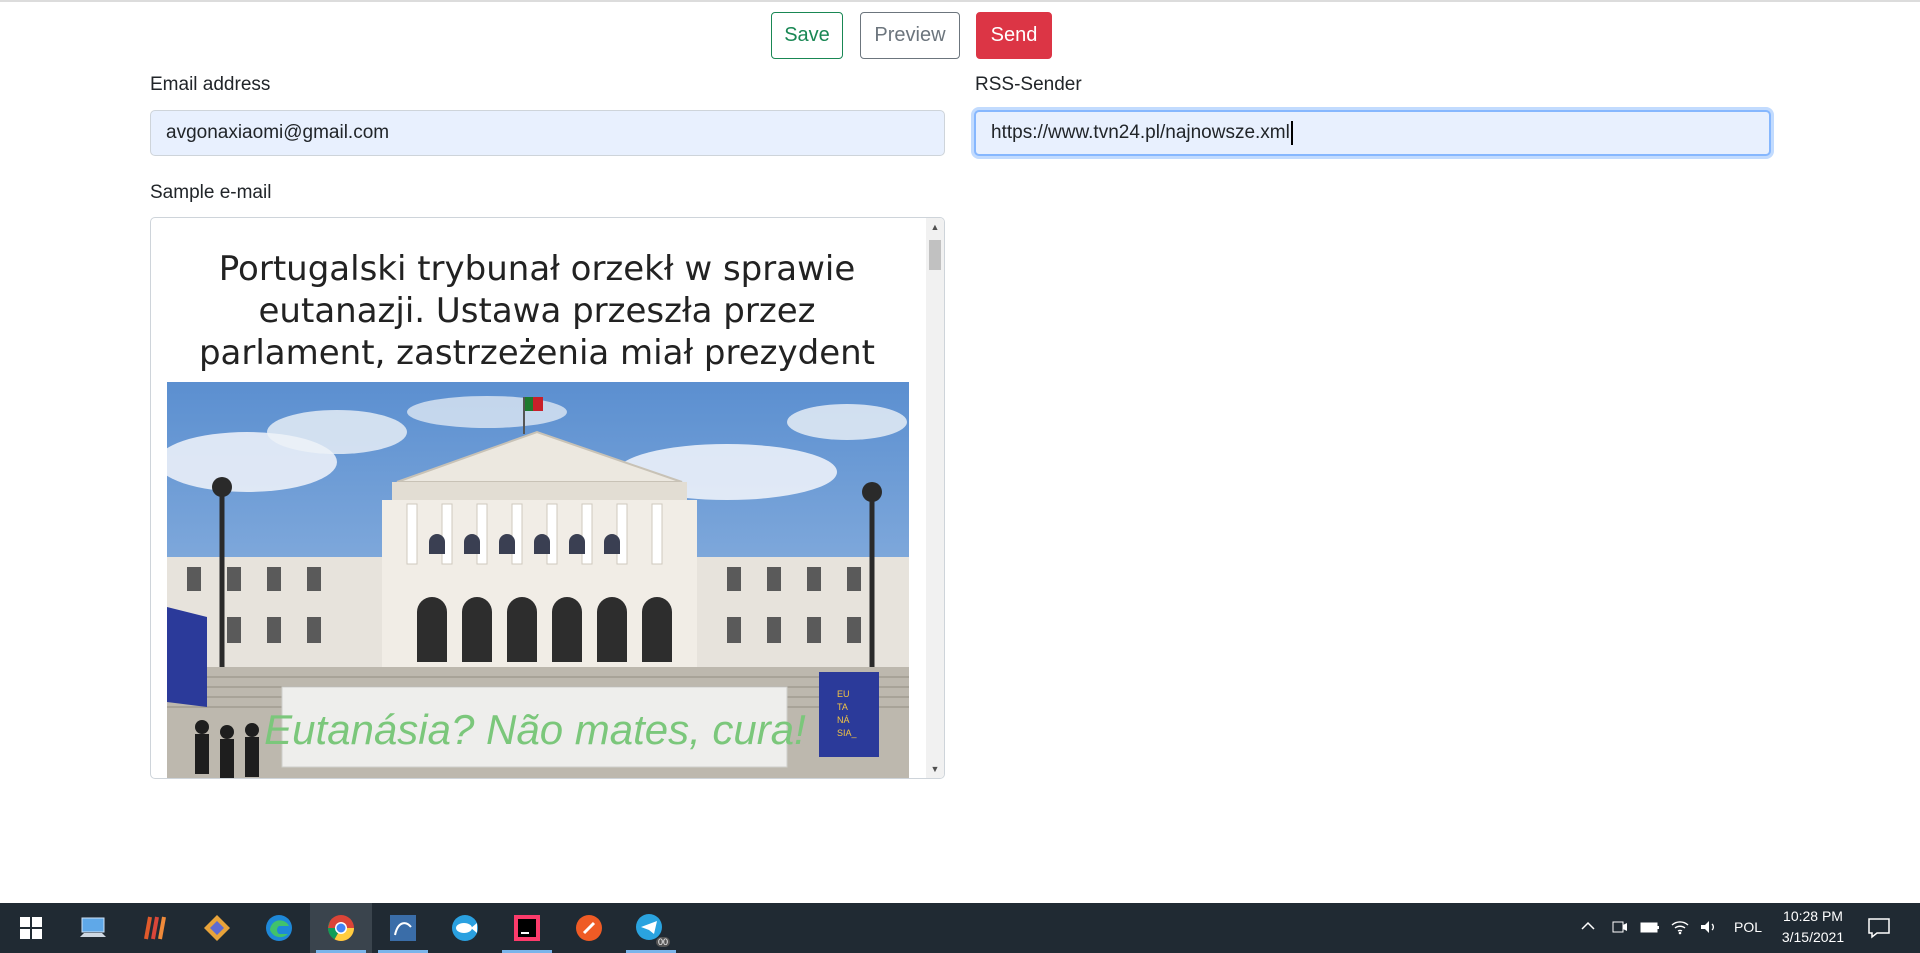 This screenshot has height=953, width=1920. I want to click on text-caret, so click(1291, 133).